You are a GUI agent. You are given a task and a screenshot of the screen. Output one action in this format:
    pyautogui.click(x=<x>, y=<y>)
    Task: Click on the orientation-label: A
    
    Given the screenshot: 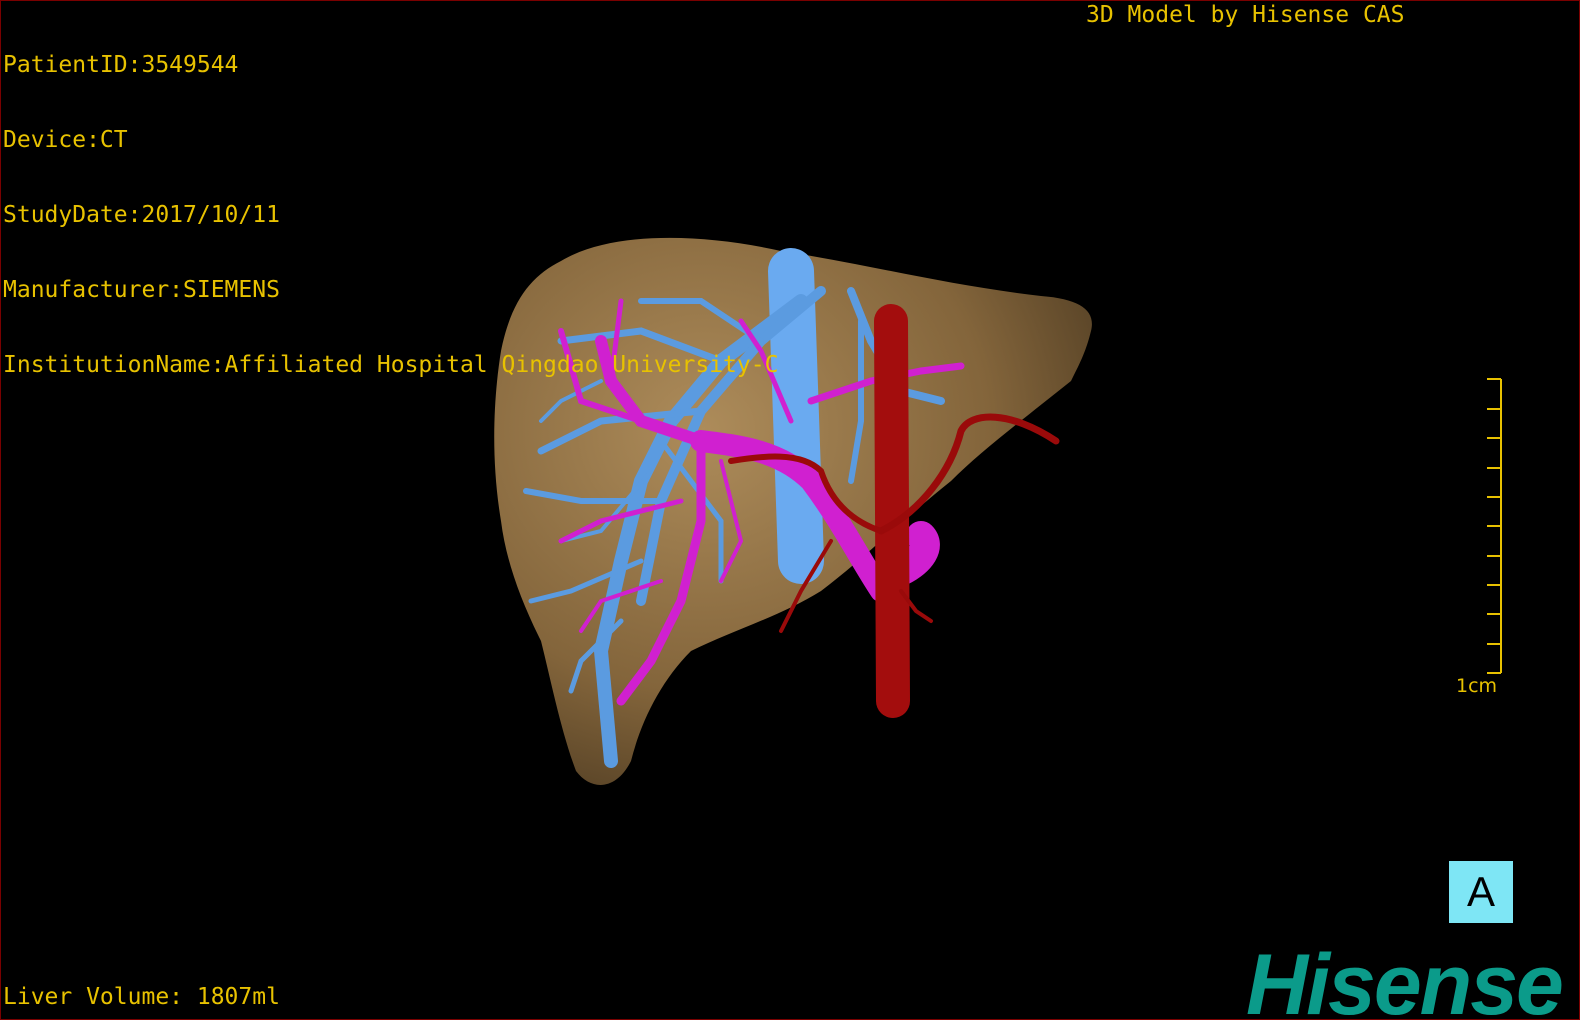 What is the action you would take?
    pyautogui.click(x=1480, y=891)
    